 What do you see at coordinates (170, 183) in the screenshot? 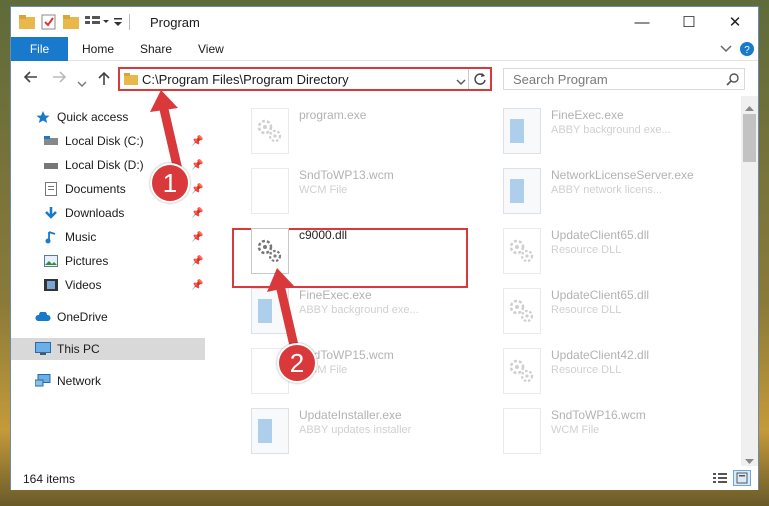
I see `step-1-badge: 1` at bounding box center [170, 183].